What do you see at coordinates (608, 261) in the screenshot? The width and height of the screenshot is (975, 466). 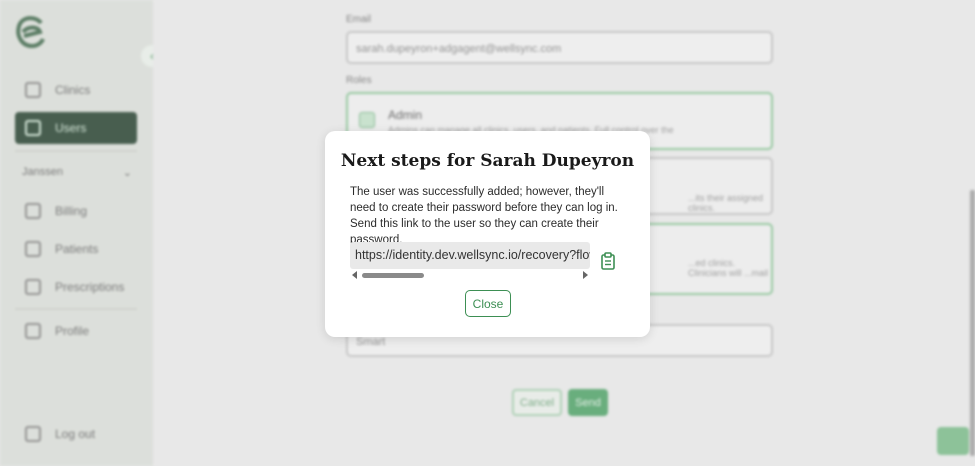 I see `clipboard-icon` at bounding box center [608, 261].